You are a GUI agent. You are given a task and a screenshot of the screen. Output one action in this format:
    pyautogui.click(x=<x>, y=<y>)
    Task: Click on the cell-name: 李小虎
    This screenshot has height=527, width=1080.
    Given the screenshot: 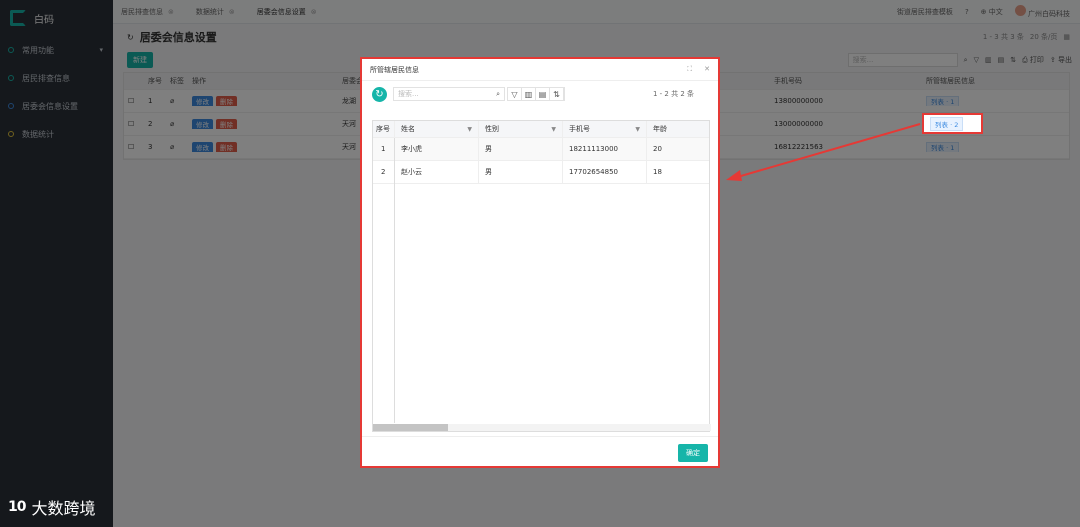 What is the action you would take?
    pyautogui.click(x=437, y=149)
    